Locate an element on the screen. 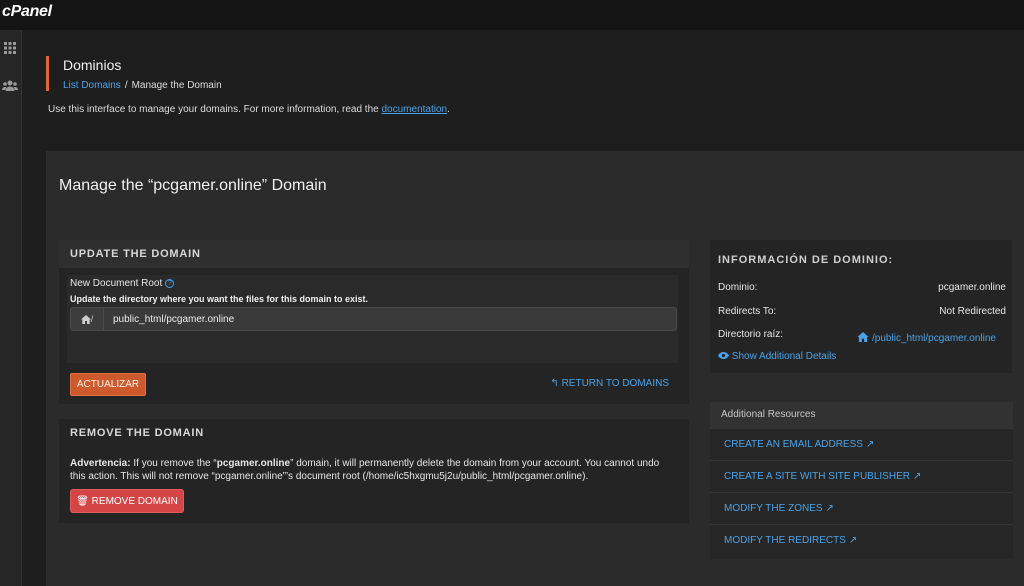 This screenshot has height=586, width=1024. help-icon: ? is located at coordinates (170, 283).